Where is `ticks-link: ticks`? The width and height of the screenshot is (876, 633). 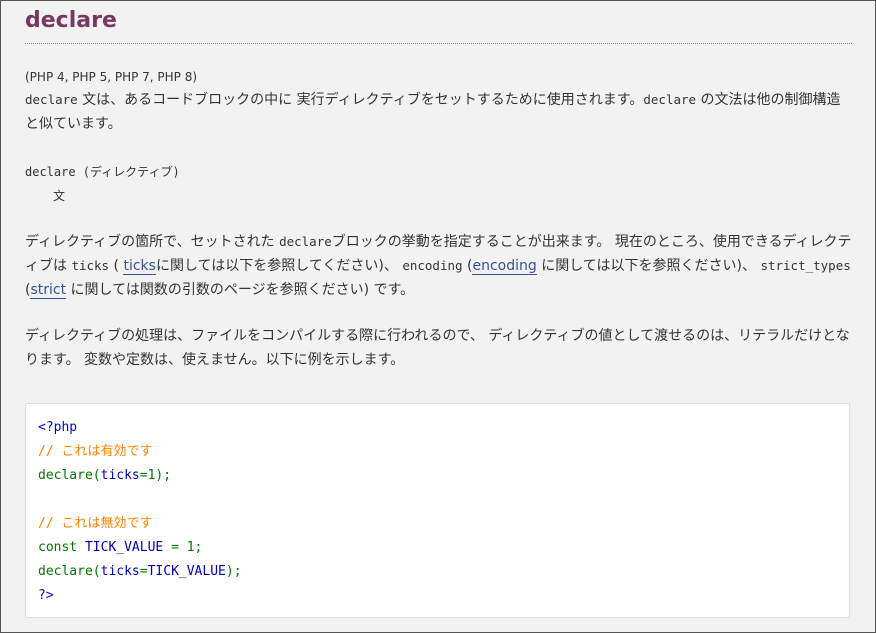
ticks-link: ticks is located at coordinates (139, 266).